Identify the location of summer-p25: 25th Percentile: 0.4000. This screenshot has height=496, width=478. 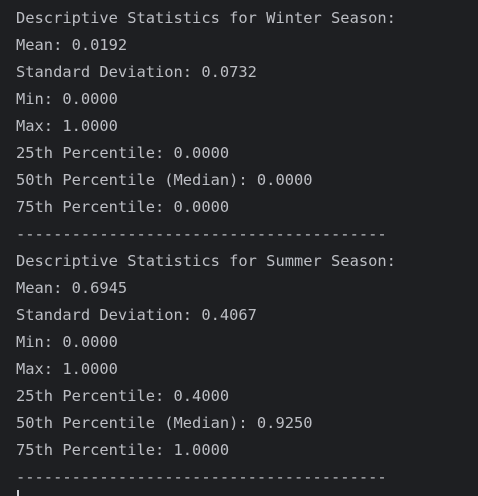
(123, 396).